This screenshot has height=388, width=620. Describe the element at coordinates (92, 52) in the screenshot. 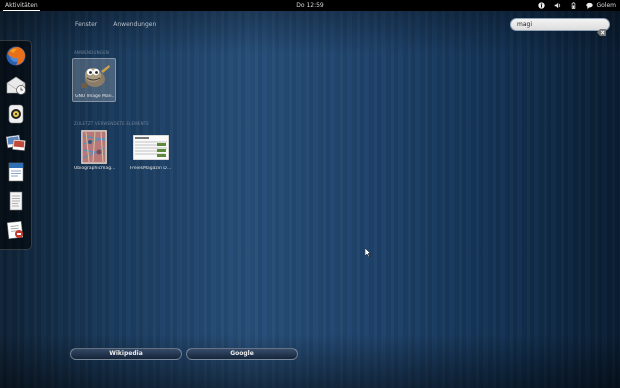

I see `applications-section-title: ANWENDUNGEN` at that location.